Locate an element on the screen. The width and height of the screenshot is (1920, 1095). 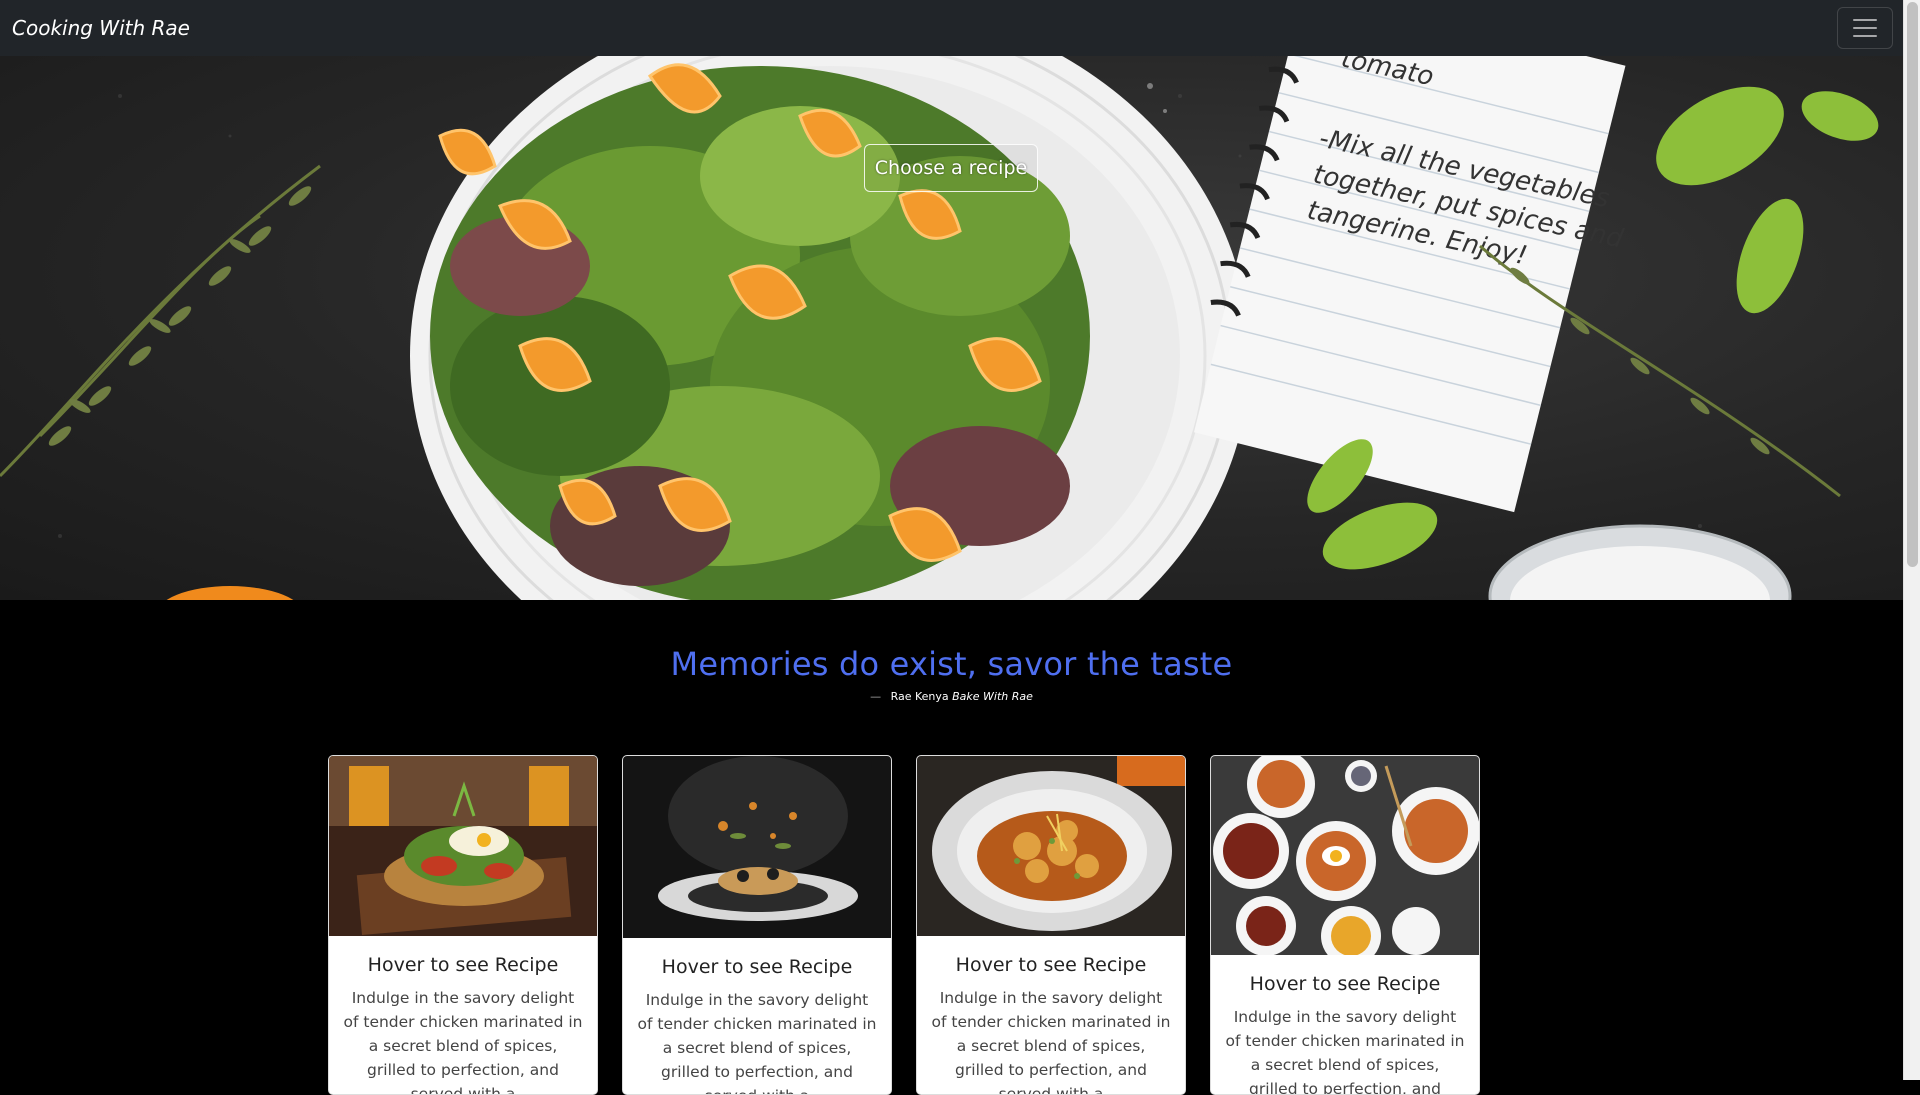
quote-dash: — is located at coordinates (876, 696).